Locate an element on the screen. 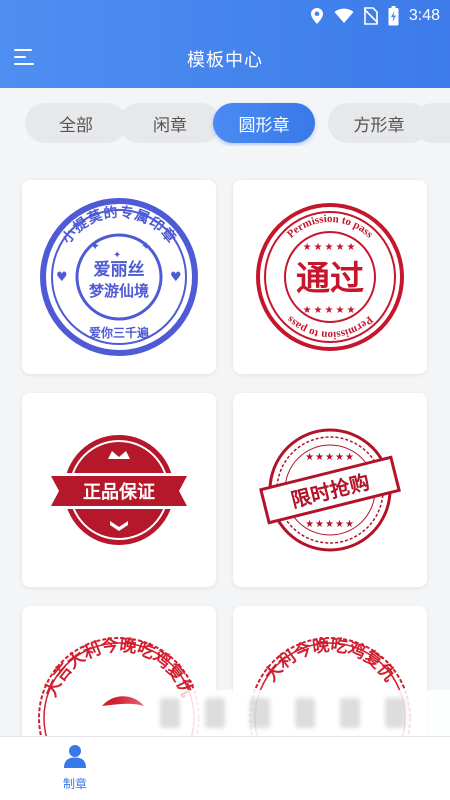 Image resolution: width=450 pixels, height=800 pixels. category-tabs: 全部 闲章 圆形章 方形章 is located at coordinates (225, 123).